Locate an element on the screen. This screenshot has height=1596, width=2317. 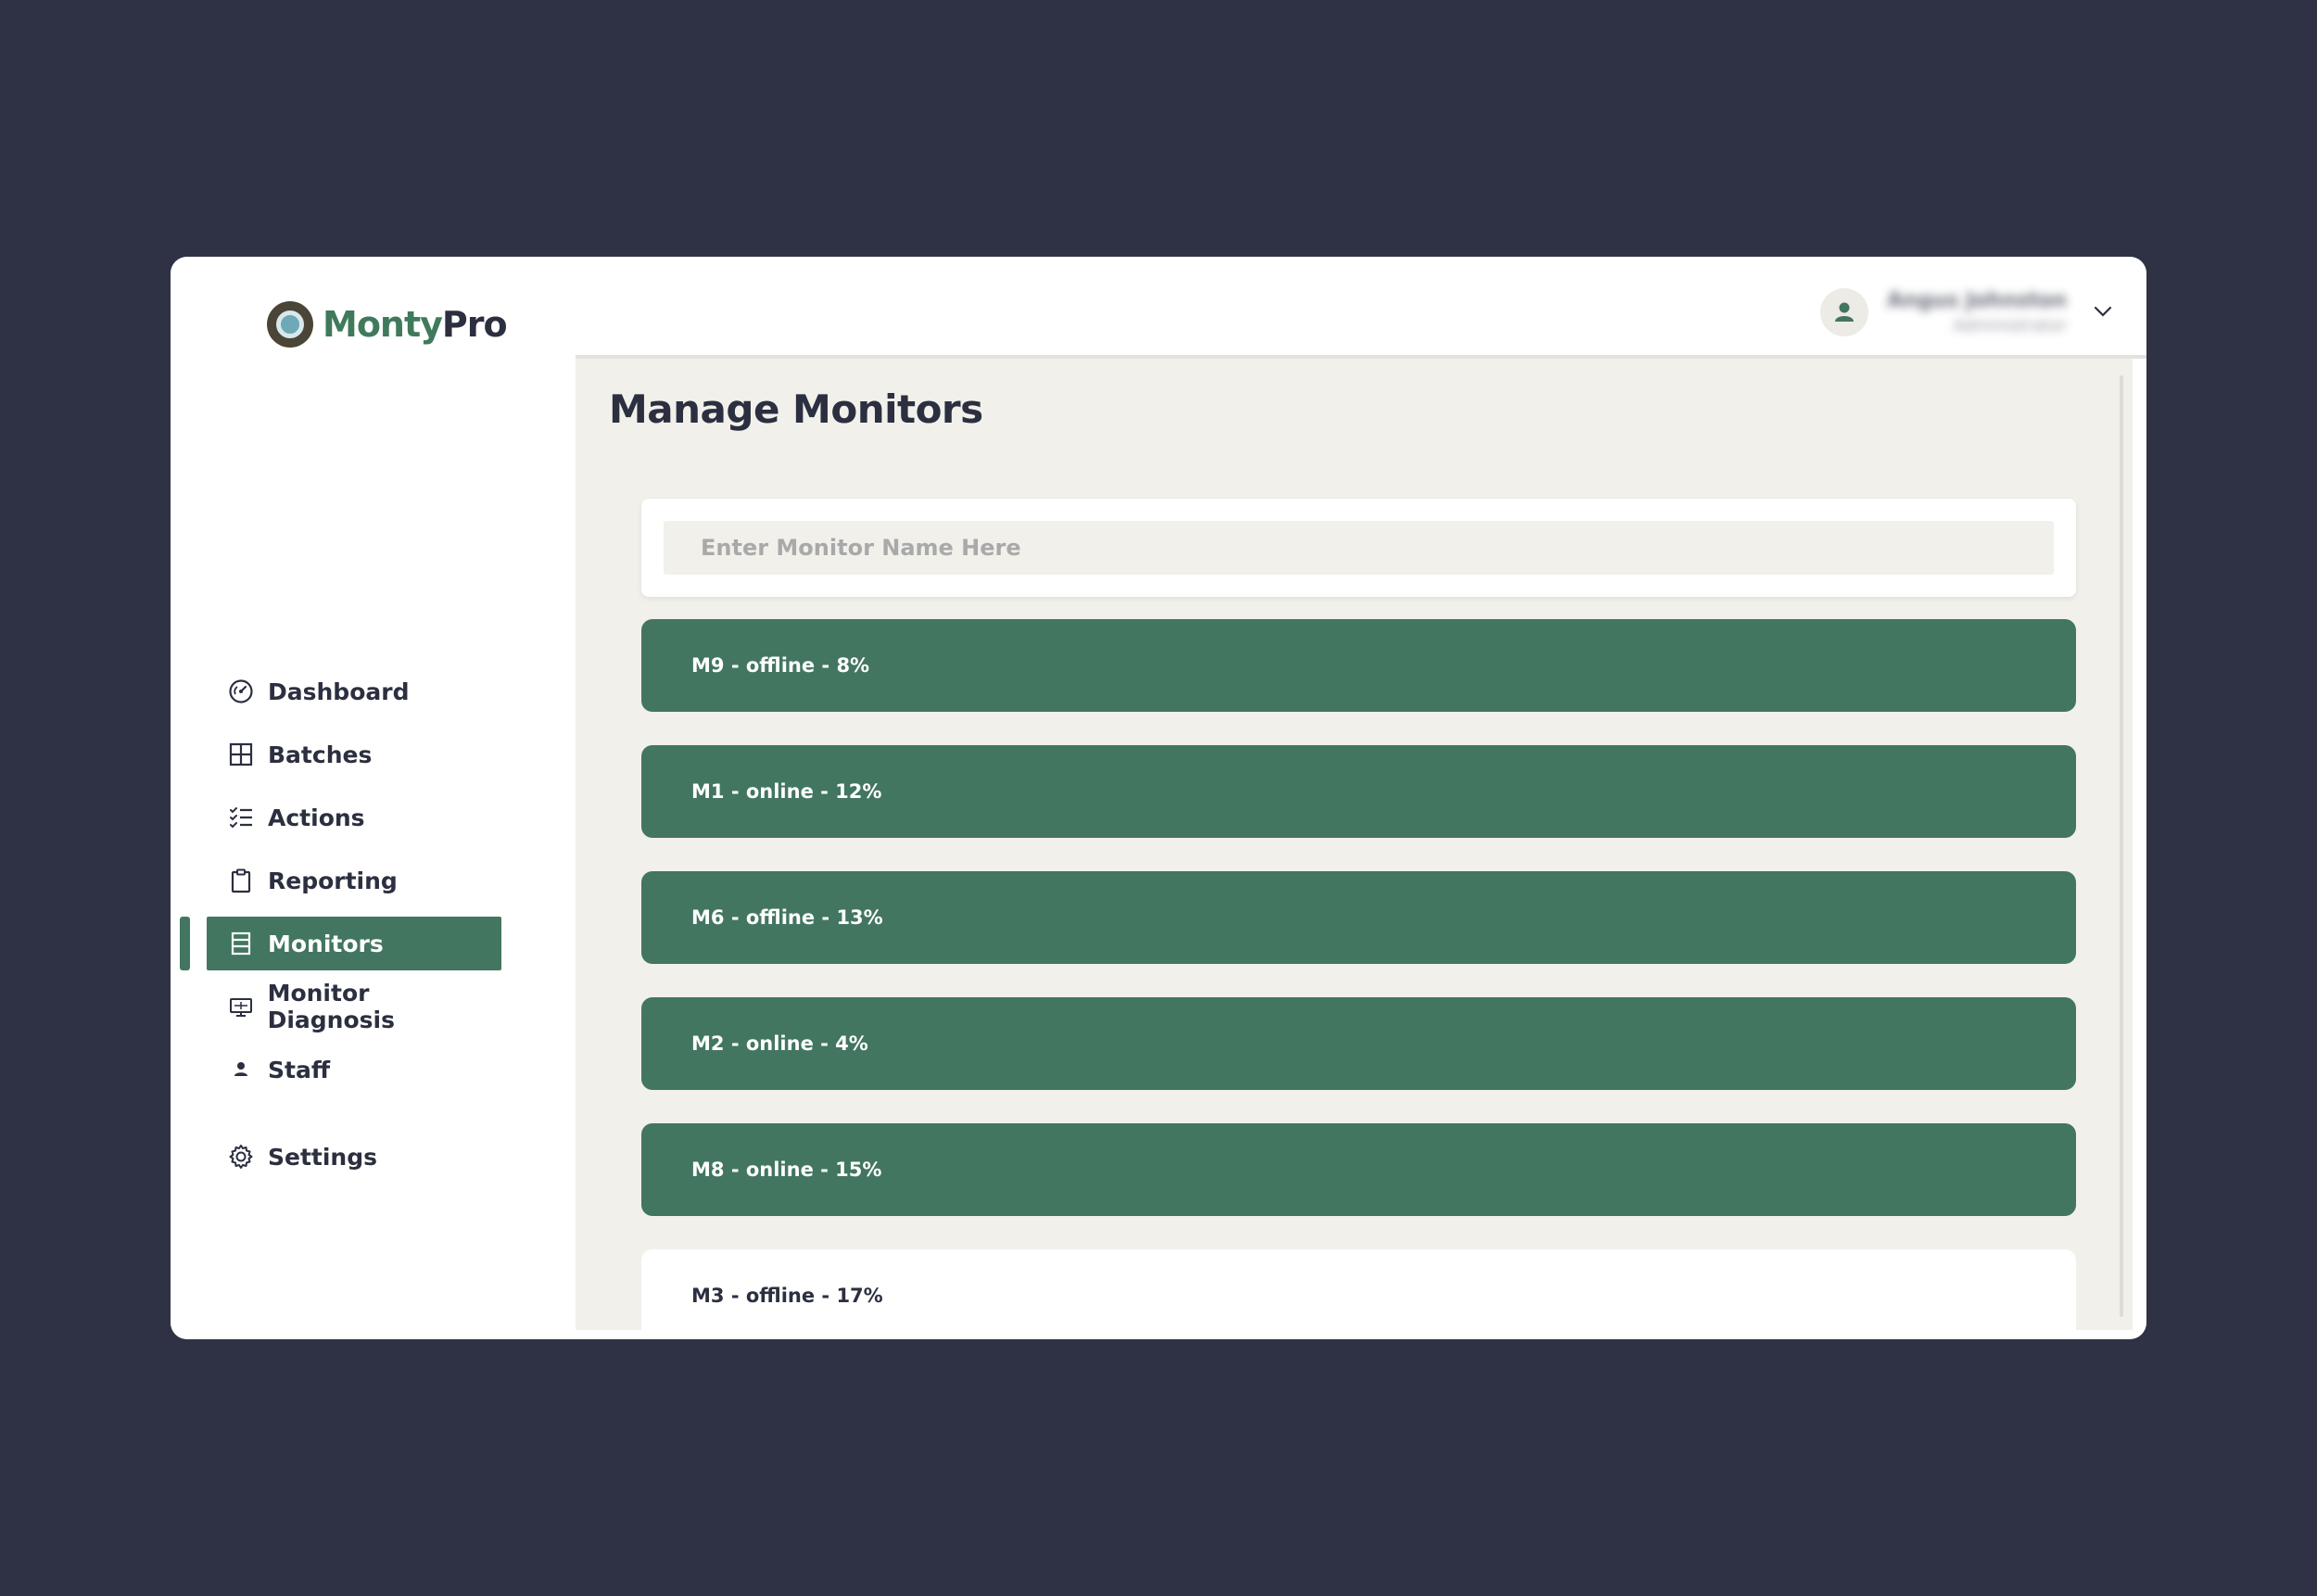
monitor-search-input is located at coordinates (1359, 548).